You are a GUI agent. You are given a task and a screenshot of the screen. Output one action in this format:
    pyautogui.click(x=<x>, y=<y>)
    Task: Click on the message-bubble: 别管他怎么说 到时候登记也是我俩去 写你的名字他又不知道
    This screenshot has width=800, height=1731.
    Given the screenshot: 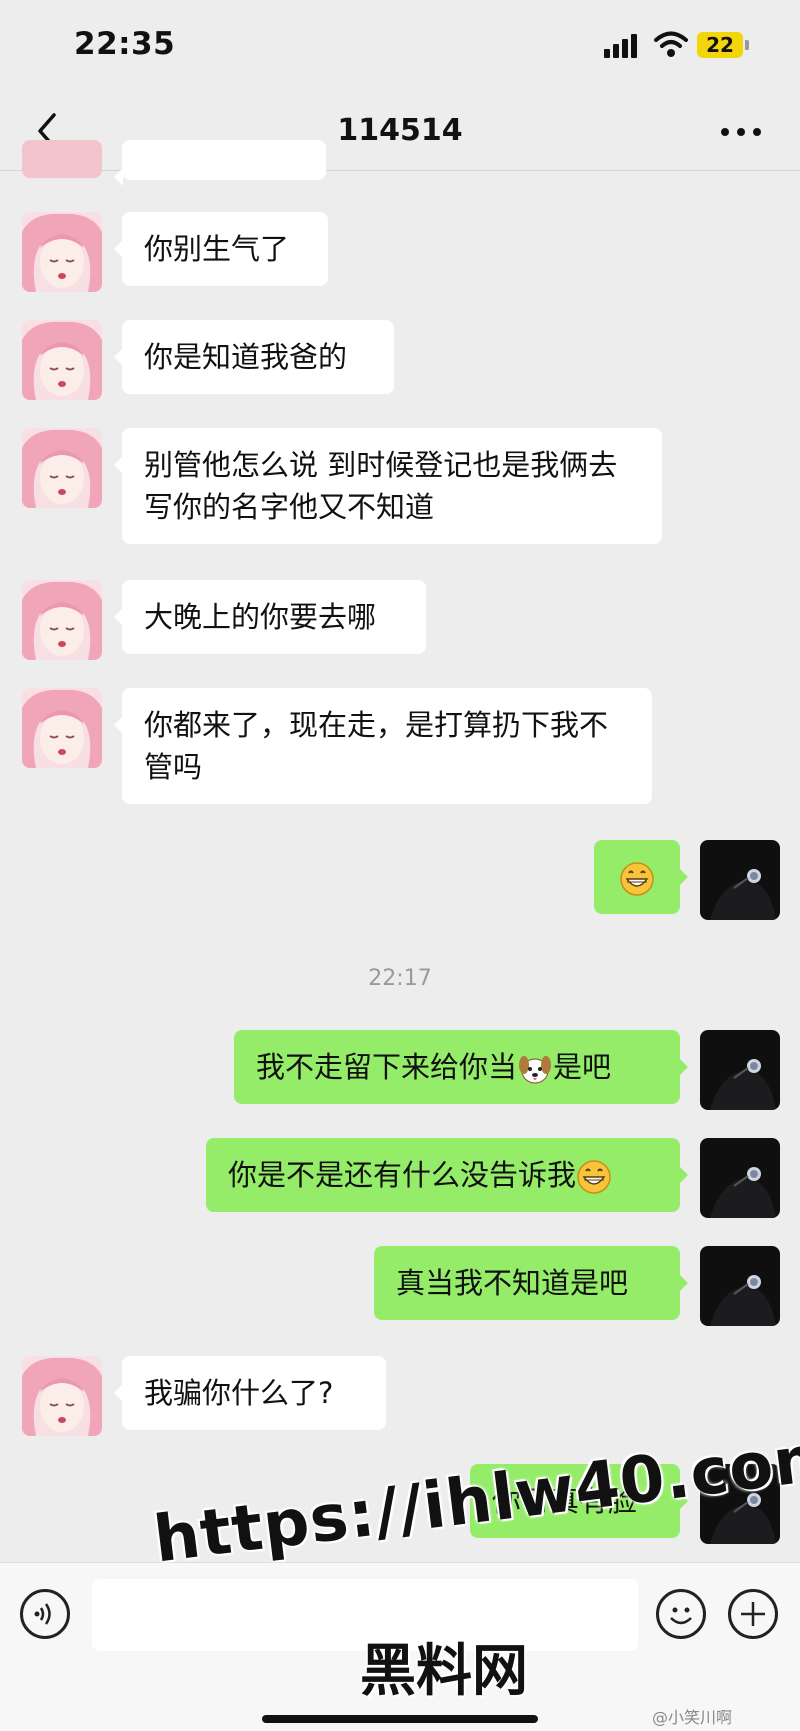 What is the action you would take?
    pyautogui.click(x=388, y=486)
    